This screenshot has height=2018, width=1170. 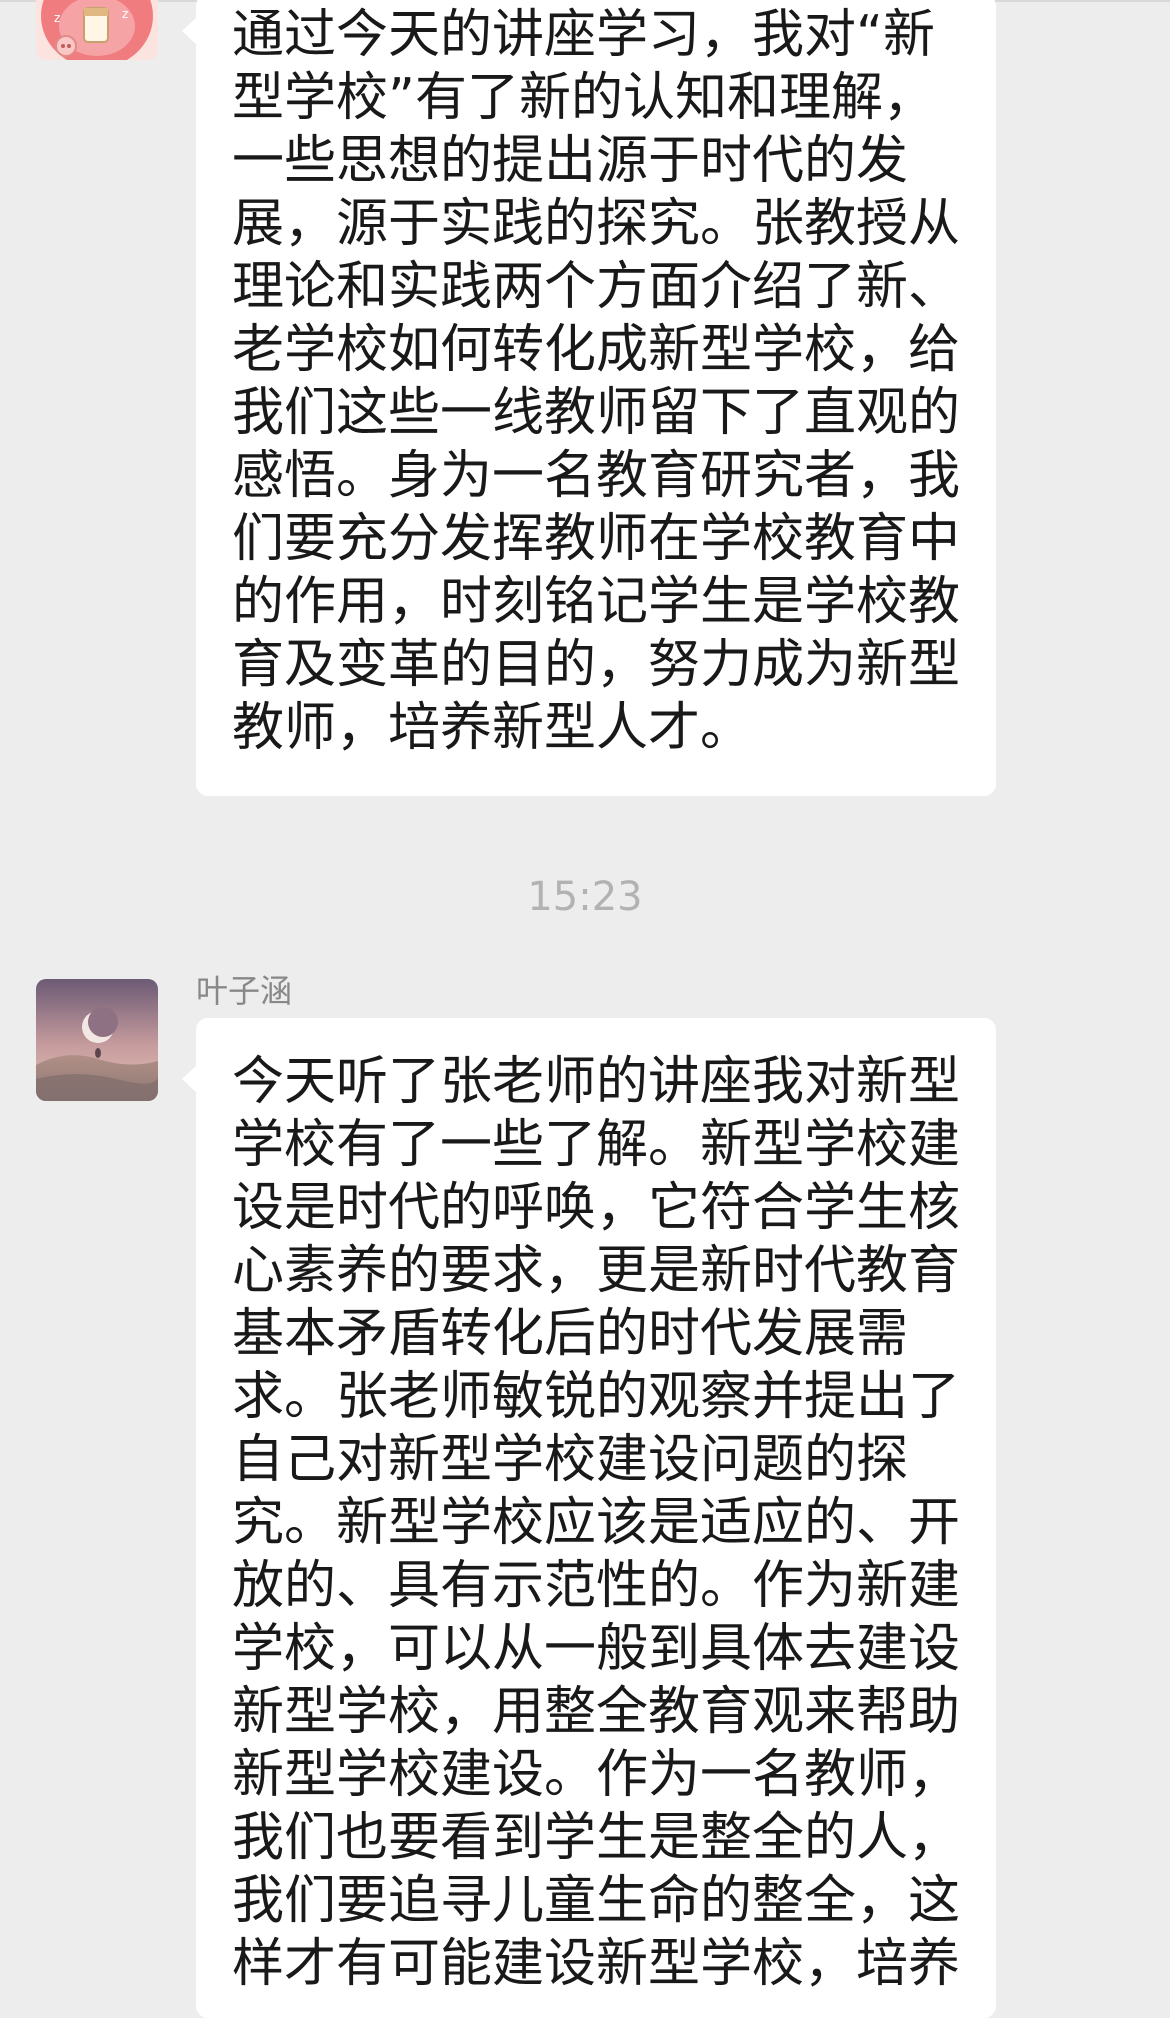 I want to click on sender-name: 叶子涵, so click(x=244, y=991).